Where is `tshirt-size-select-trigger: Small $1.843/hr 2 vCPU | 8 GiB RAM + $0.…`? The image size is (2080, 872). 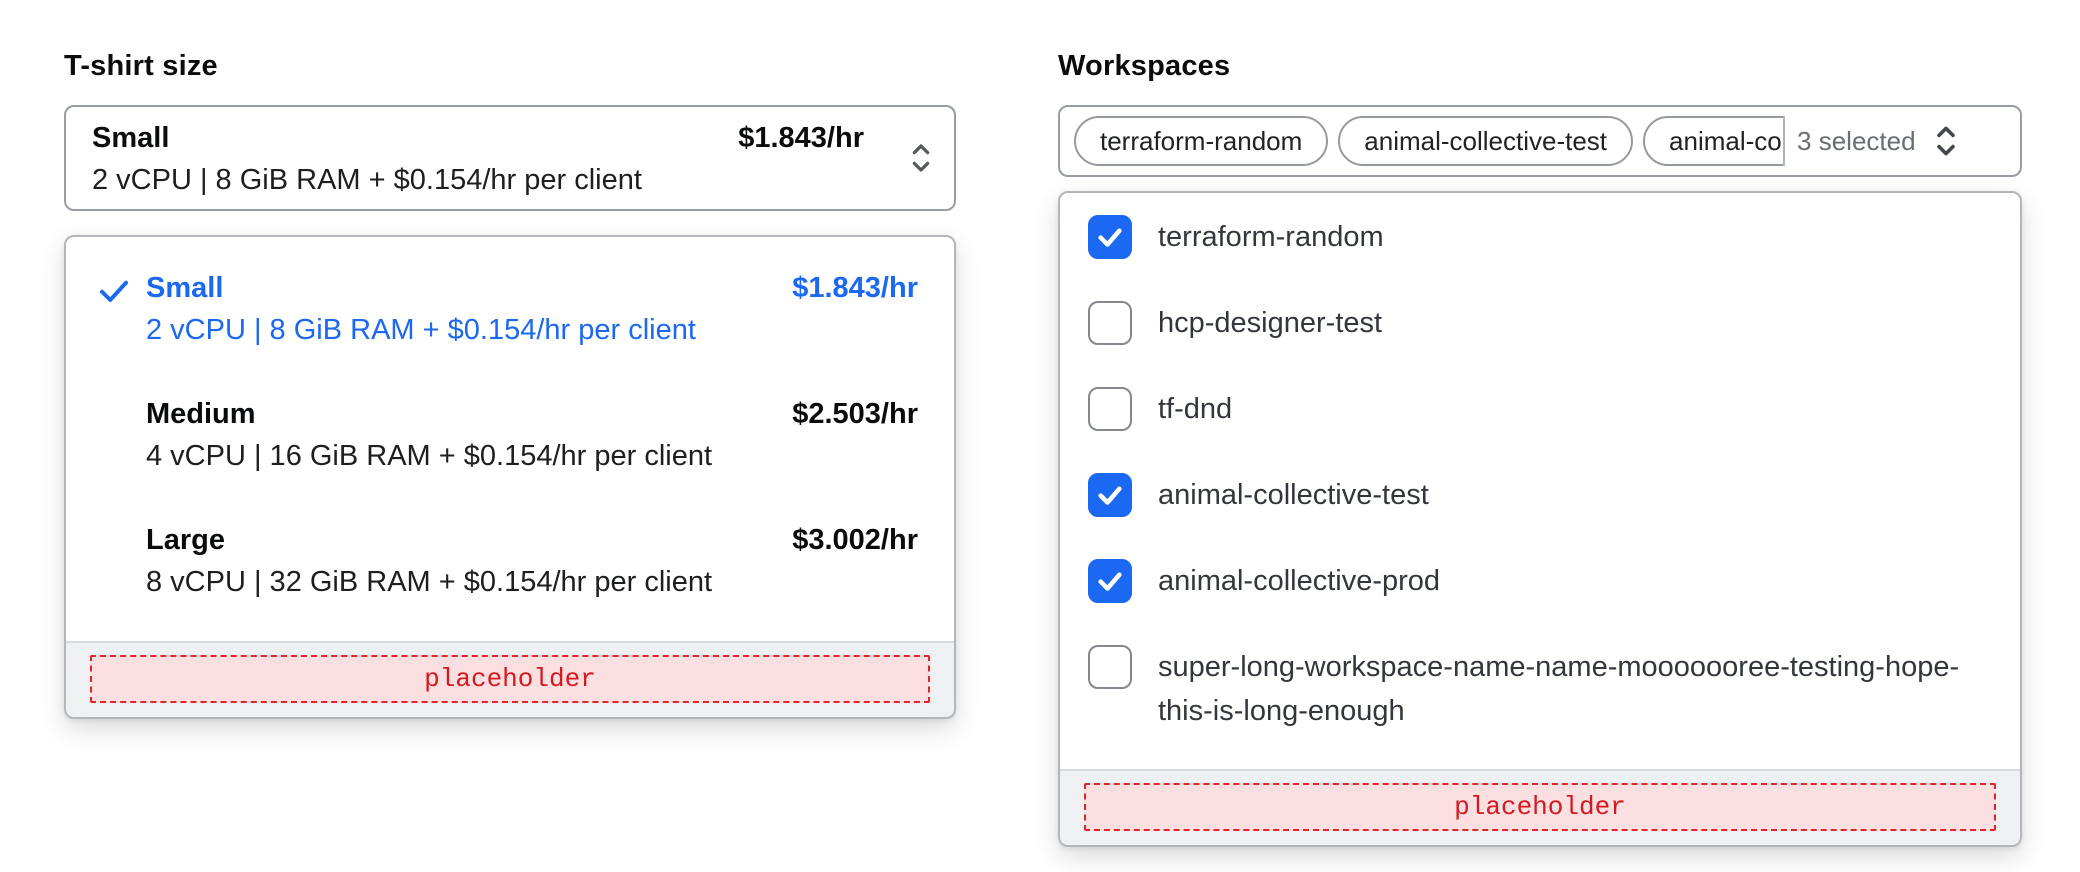
tshirt-size-select-trigger: Small $1.843/hr 2 vCPU | 8 GiB RAM + $0.… is located at coordinates (510, 158).